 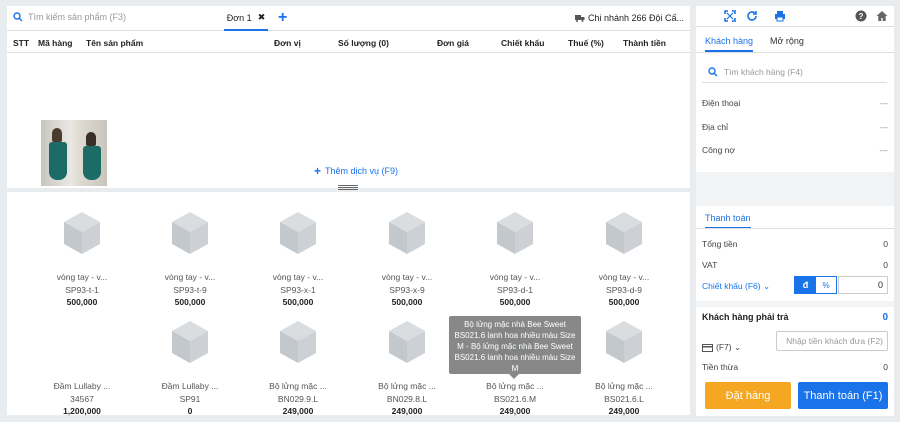 I want to click on product-code: SP93-d-1, so click(x=515, y=290).